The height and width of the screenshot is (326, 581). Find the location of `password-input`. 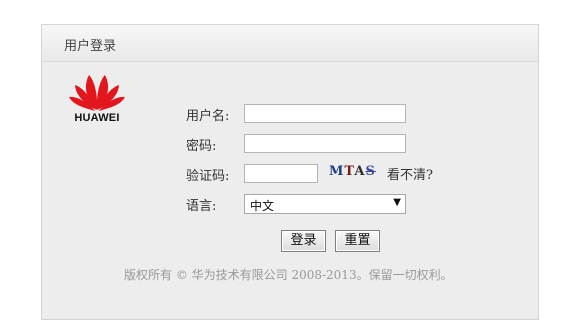

password-input is located at coordinates (325, 143).